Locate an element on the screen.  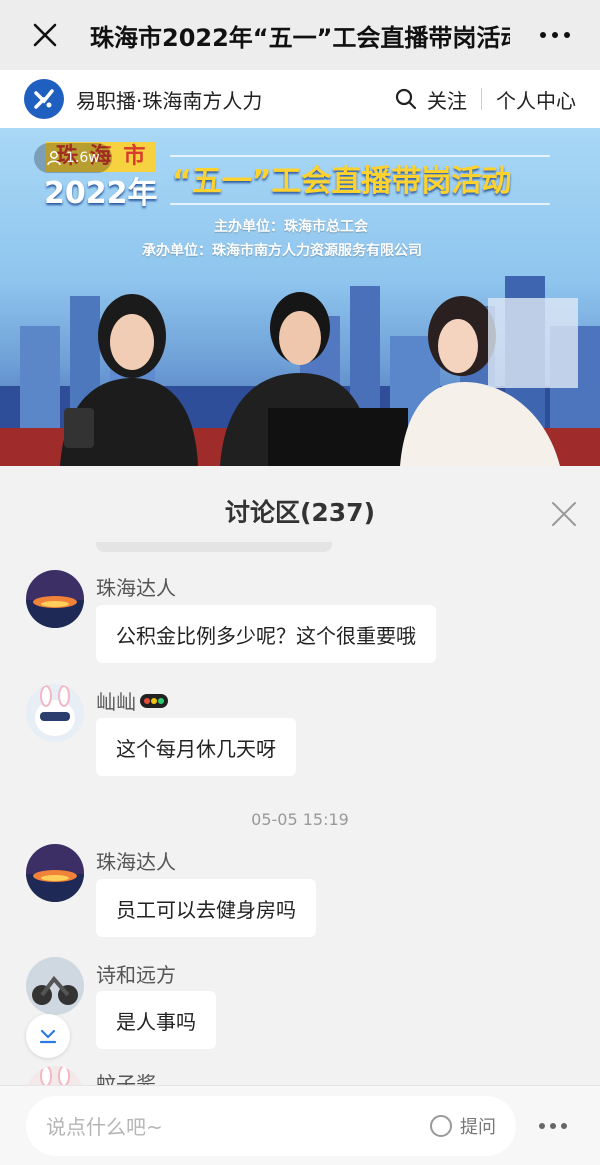
list-item: 蚊子酱 is located at coordinates (300, 1075).